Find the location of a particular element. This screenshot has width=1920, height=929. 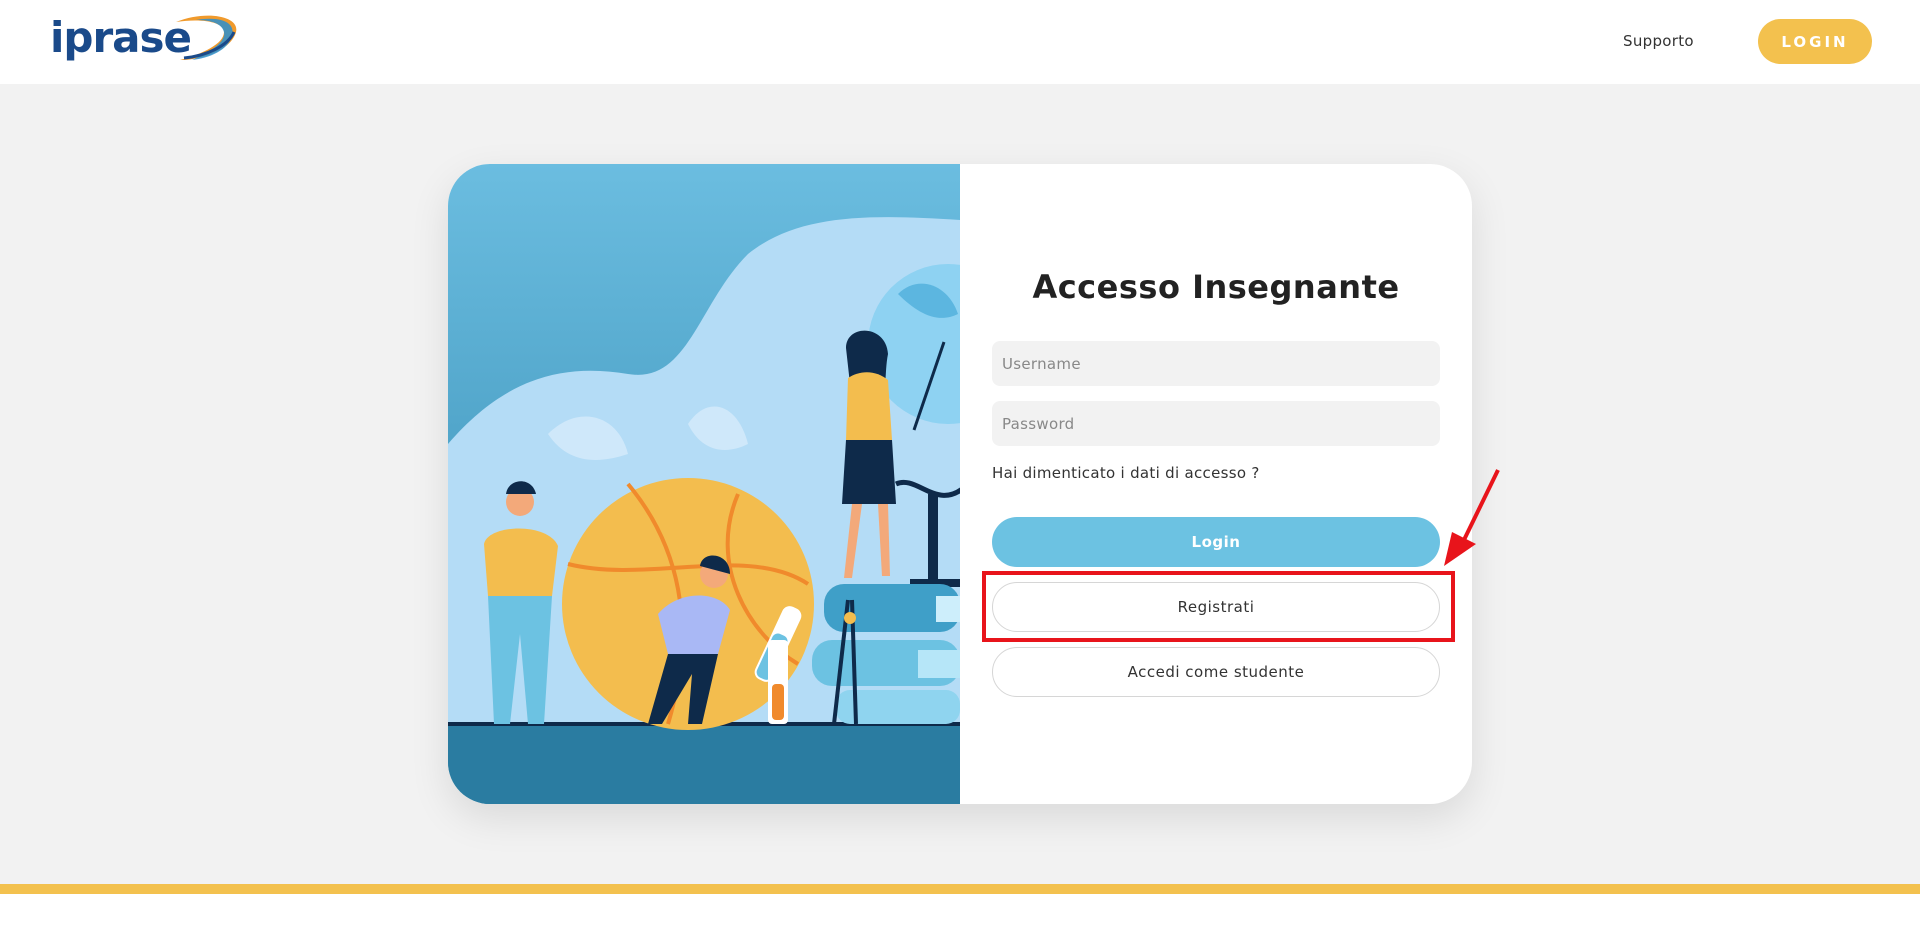

nav-supporto-link: Supporto is located at coordinates (1658, 41).